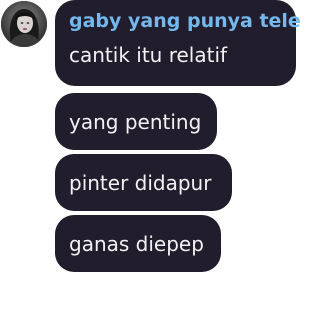 The image size is (320, 320). I want to click on message-bubble: yang penting, so click(136, 121).